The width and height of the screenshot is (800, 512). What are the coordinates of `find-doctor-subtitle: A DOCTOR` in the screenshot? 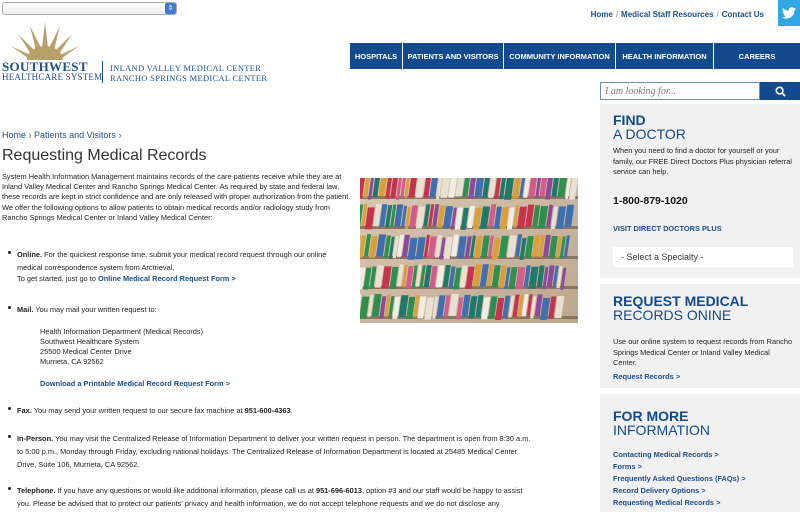 It's located at (649, 134).